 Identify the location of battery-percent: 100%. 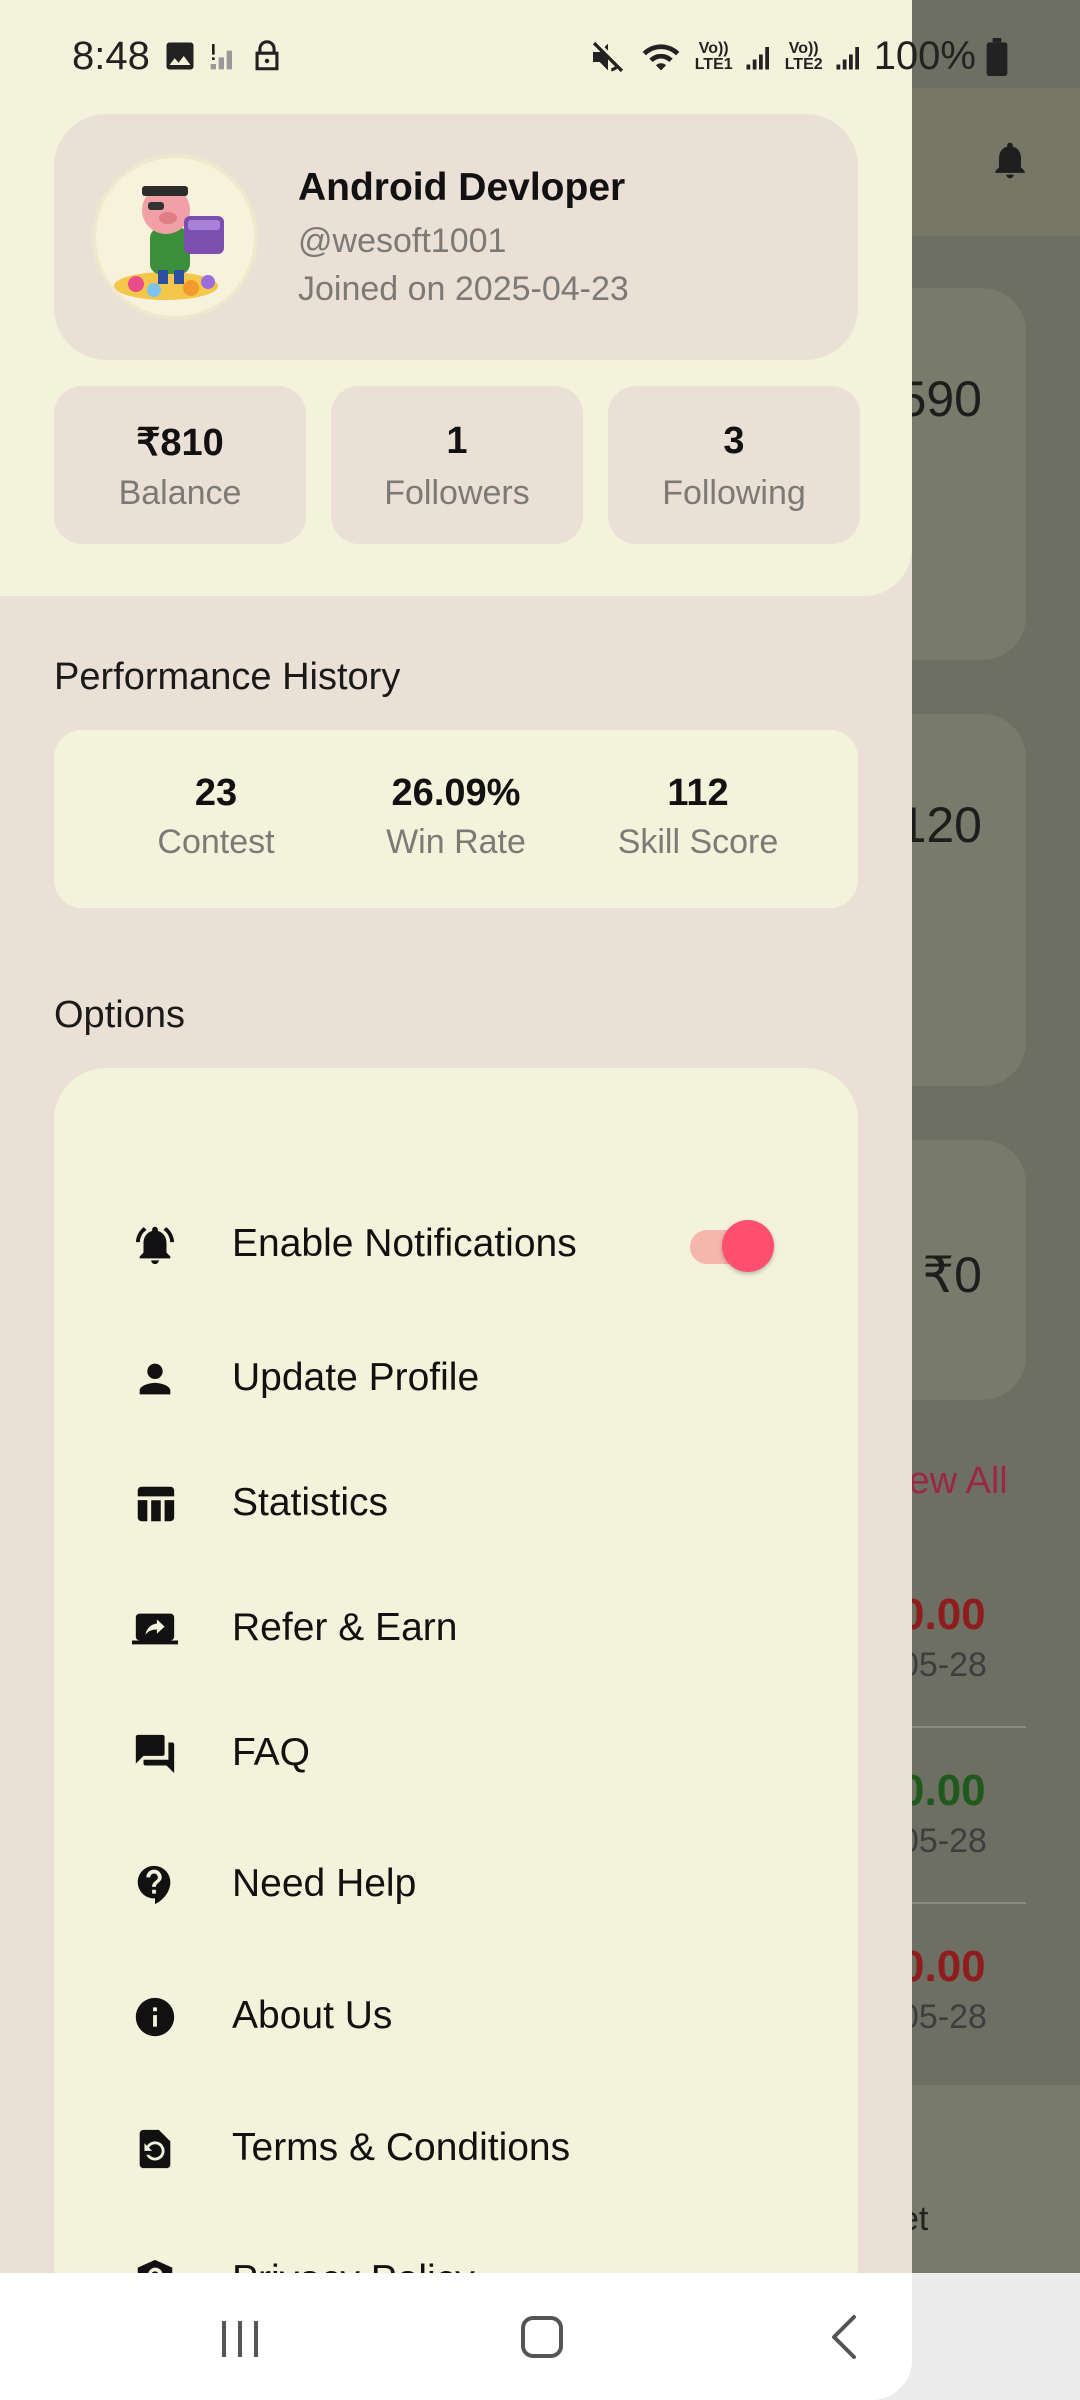
(924, 56).